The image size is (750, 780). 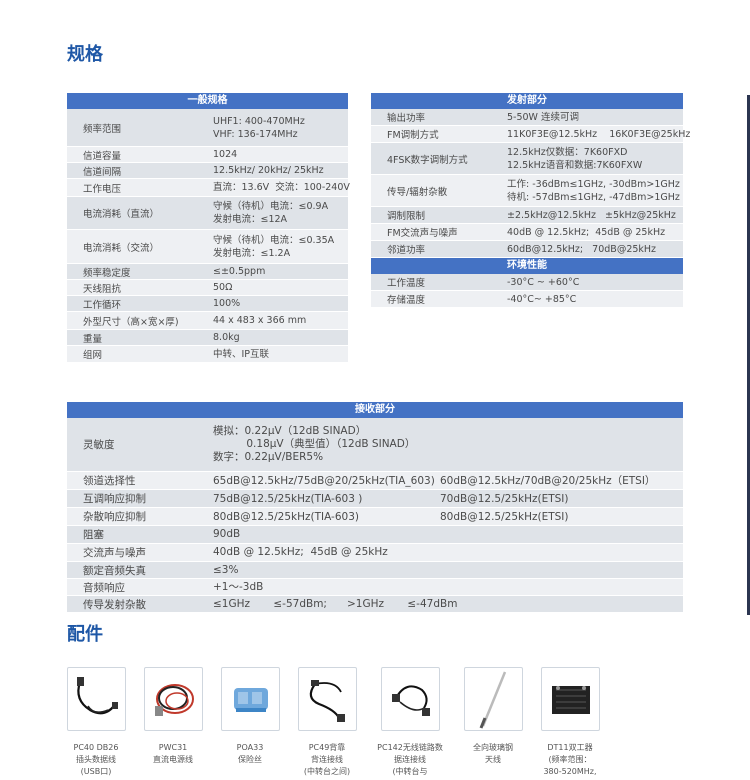 What do you see at coordinates (173, 754) in the screenshot?
I see `accessory-caption: PWC31 直流电源线` at bounding box center [173, 754].